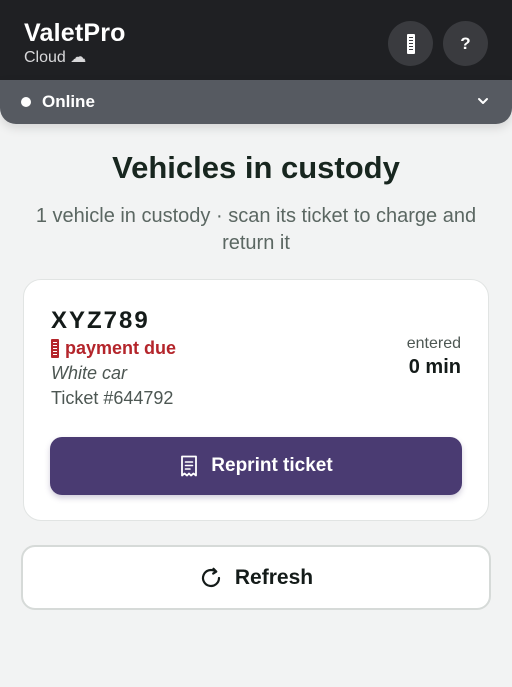  Describe the element at coordinates (256, 167) in the screenshot. I see `page-title: Vehicles in custody` at that location.